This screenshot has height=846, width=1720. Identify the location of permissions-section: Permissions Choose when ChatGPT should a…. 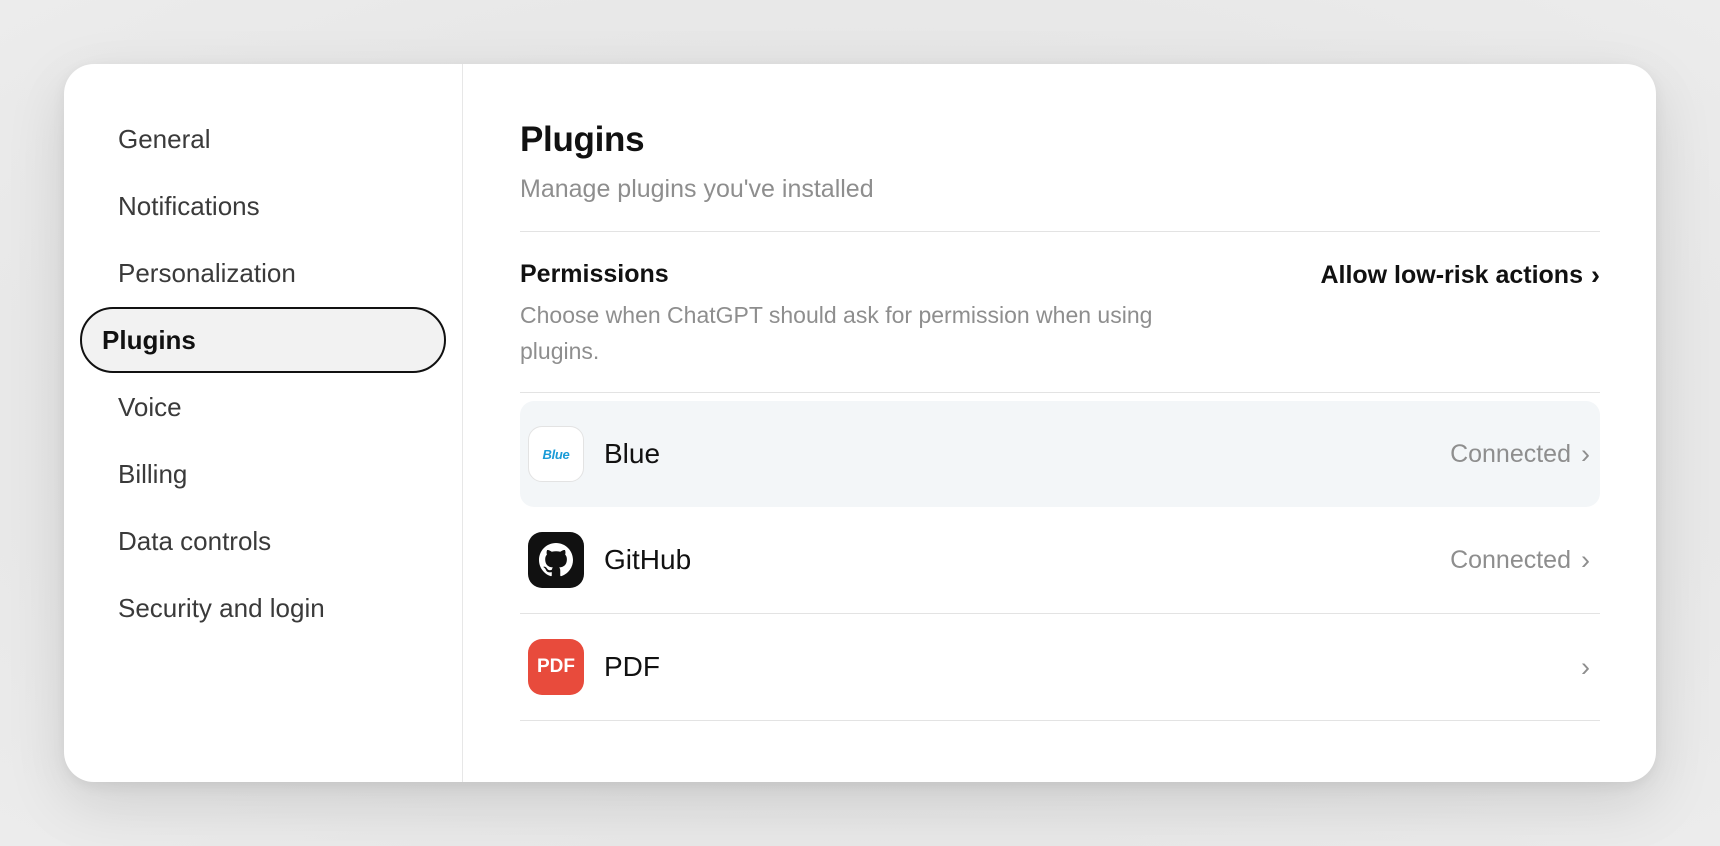
(1060, 312).